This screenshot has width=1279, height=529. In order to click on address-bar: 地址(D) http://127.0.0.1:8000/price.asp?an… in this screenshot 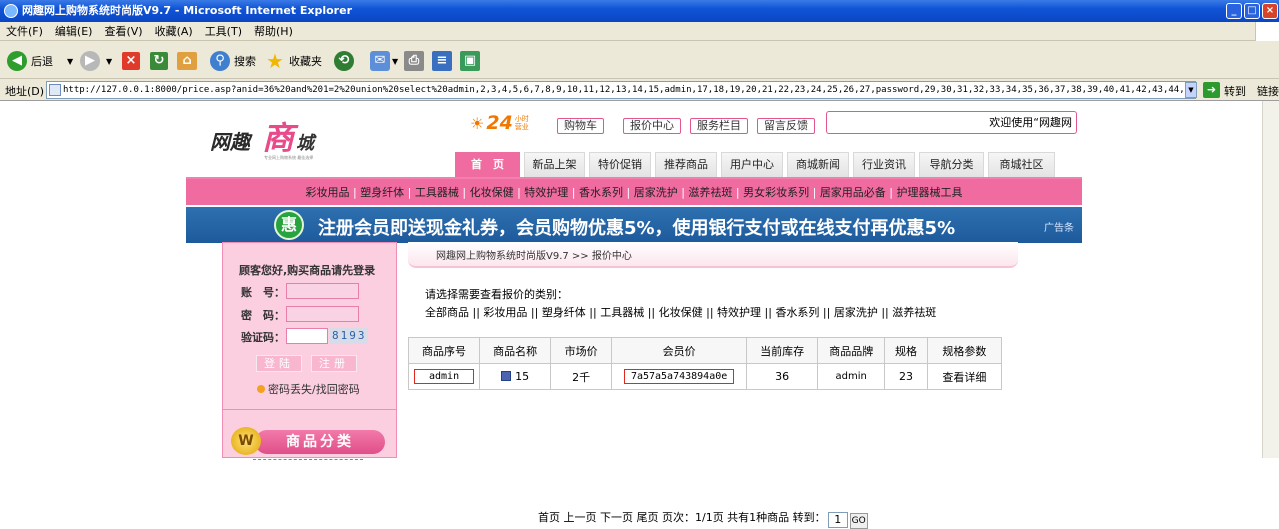, I will do `click(639, 90)`.